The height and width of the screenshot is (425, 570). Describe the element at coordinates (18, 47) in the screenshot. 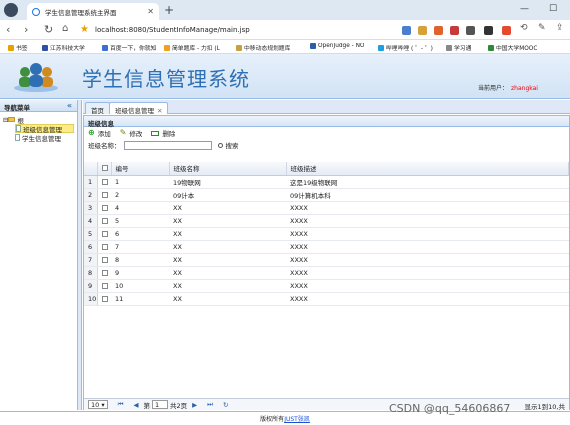

I see `bookmark-item: 书签` at that location.